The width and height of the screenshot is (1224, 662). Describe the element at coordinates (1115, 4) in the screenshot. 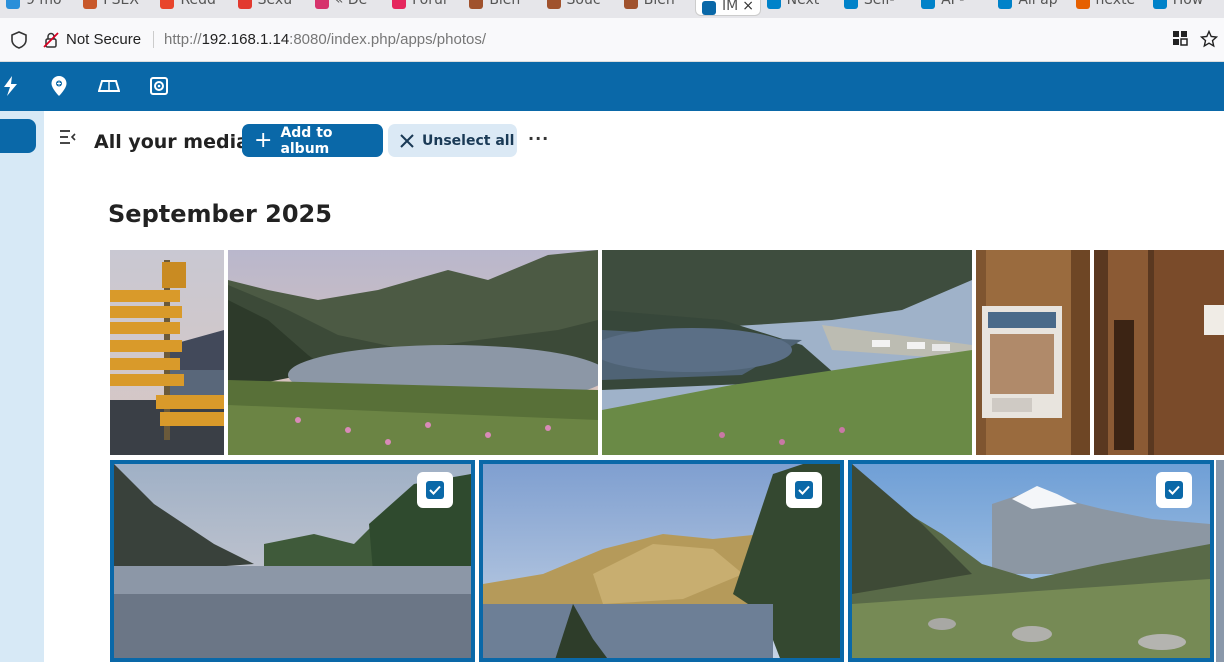

I see `tab-label: nexte` at that location.